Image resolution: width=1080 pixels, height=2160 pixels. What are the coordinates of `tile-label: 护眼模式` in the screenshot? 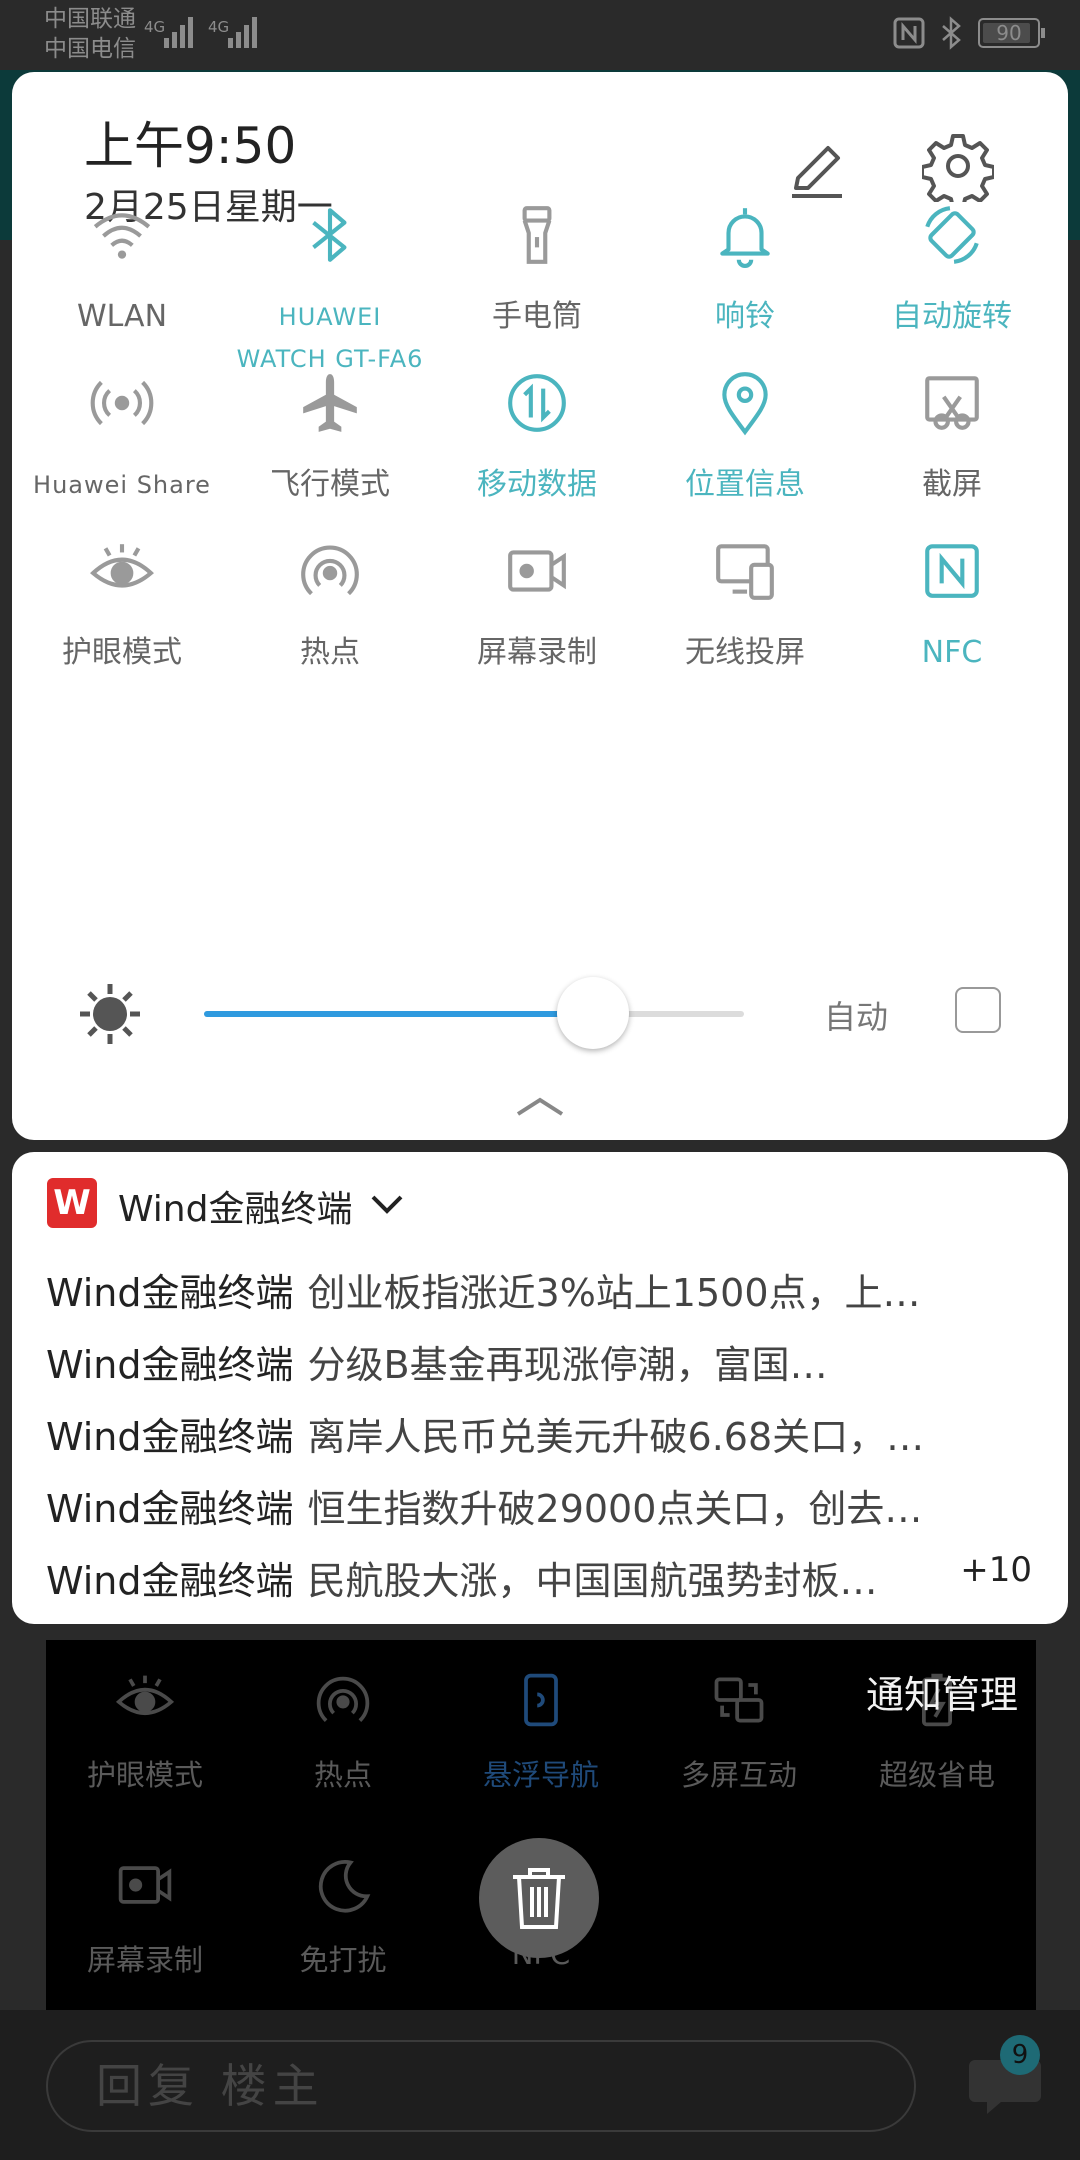 It's located at (122, 652).